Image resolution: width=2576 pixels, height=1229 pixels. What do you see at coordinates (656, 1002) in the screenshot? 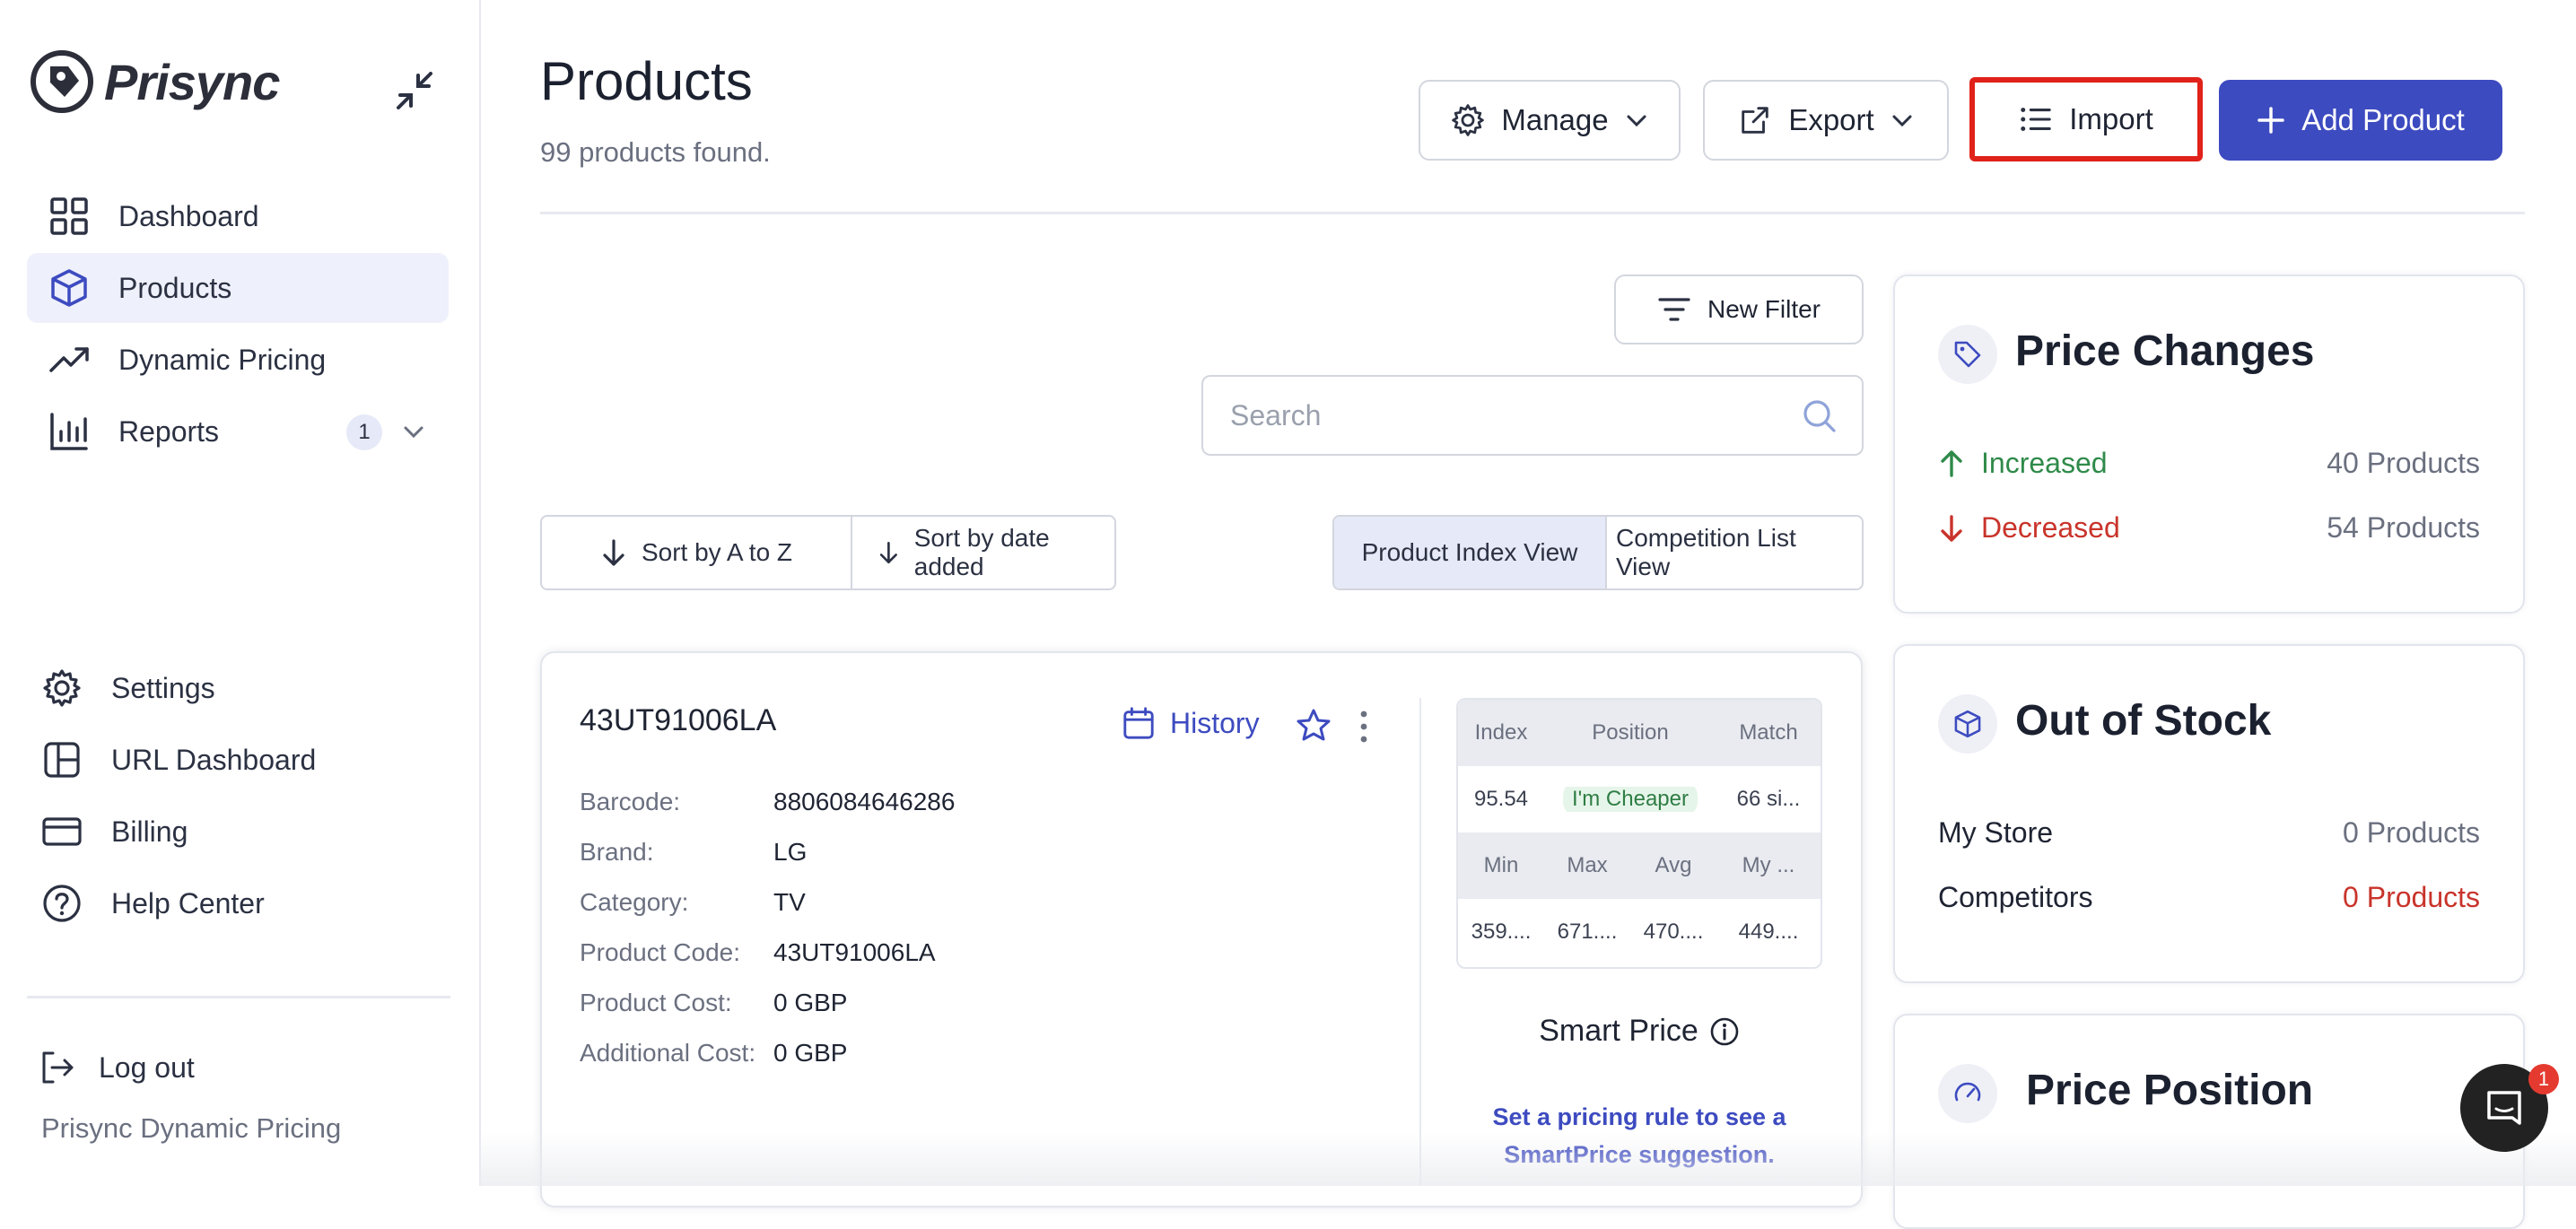
I see `field-label: Product Cost:` at bounding box center [656, 1002].